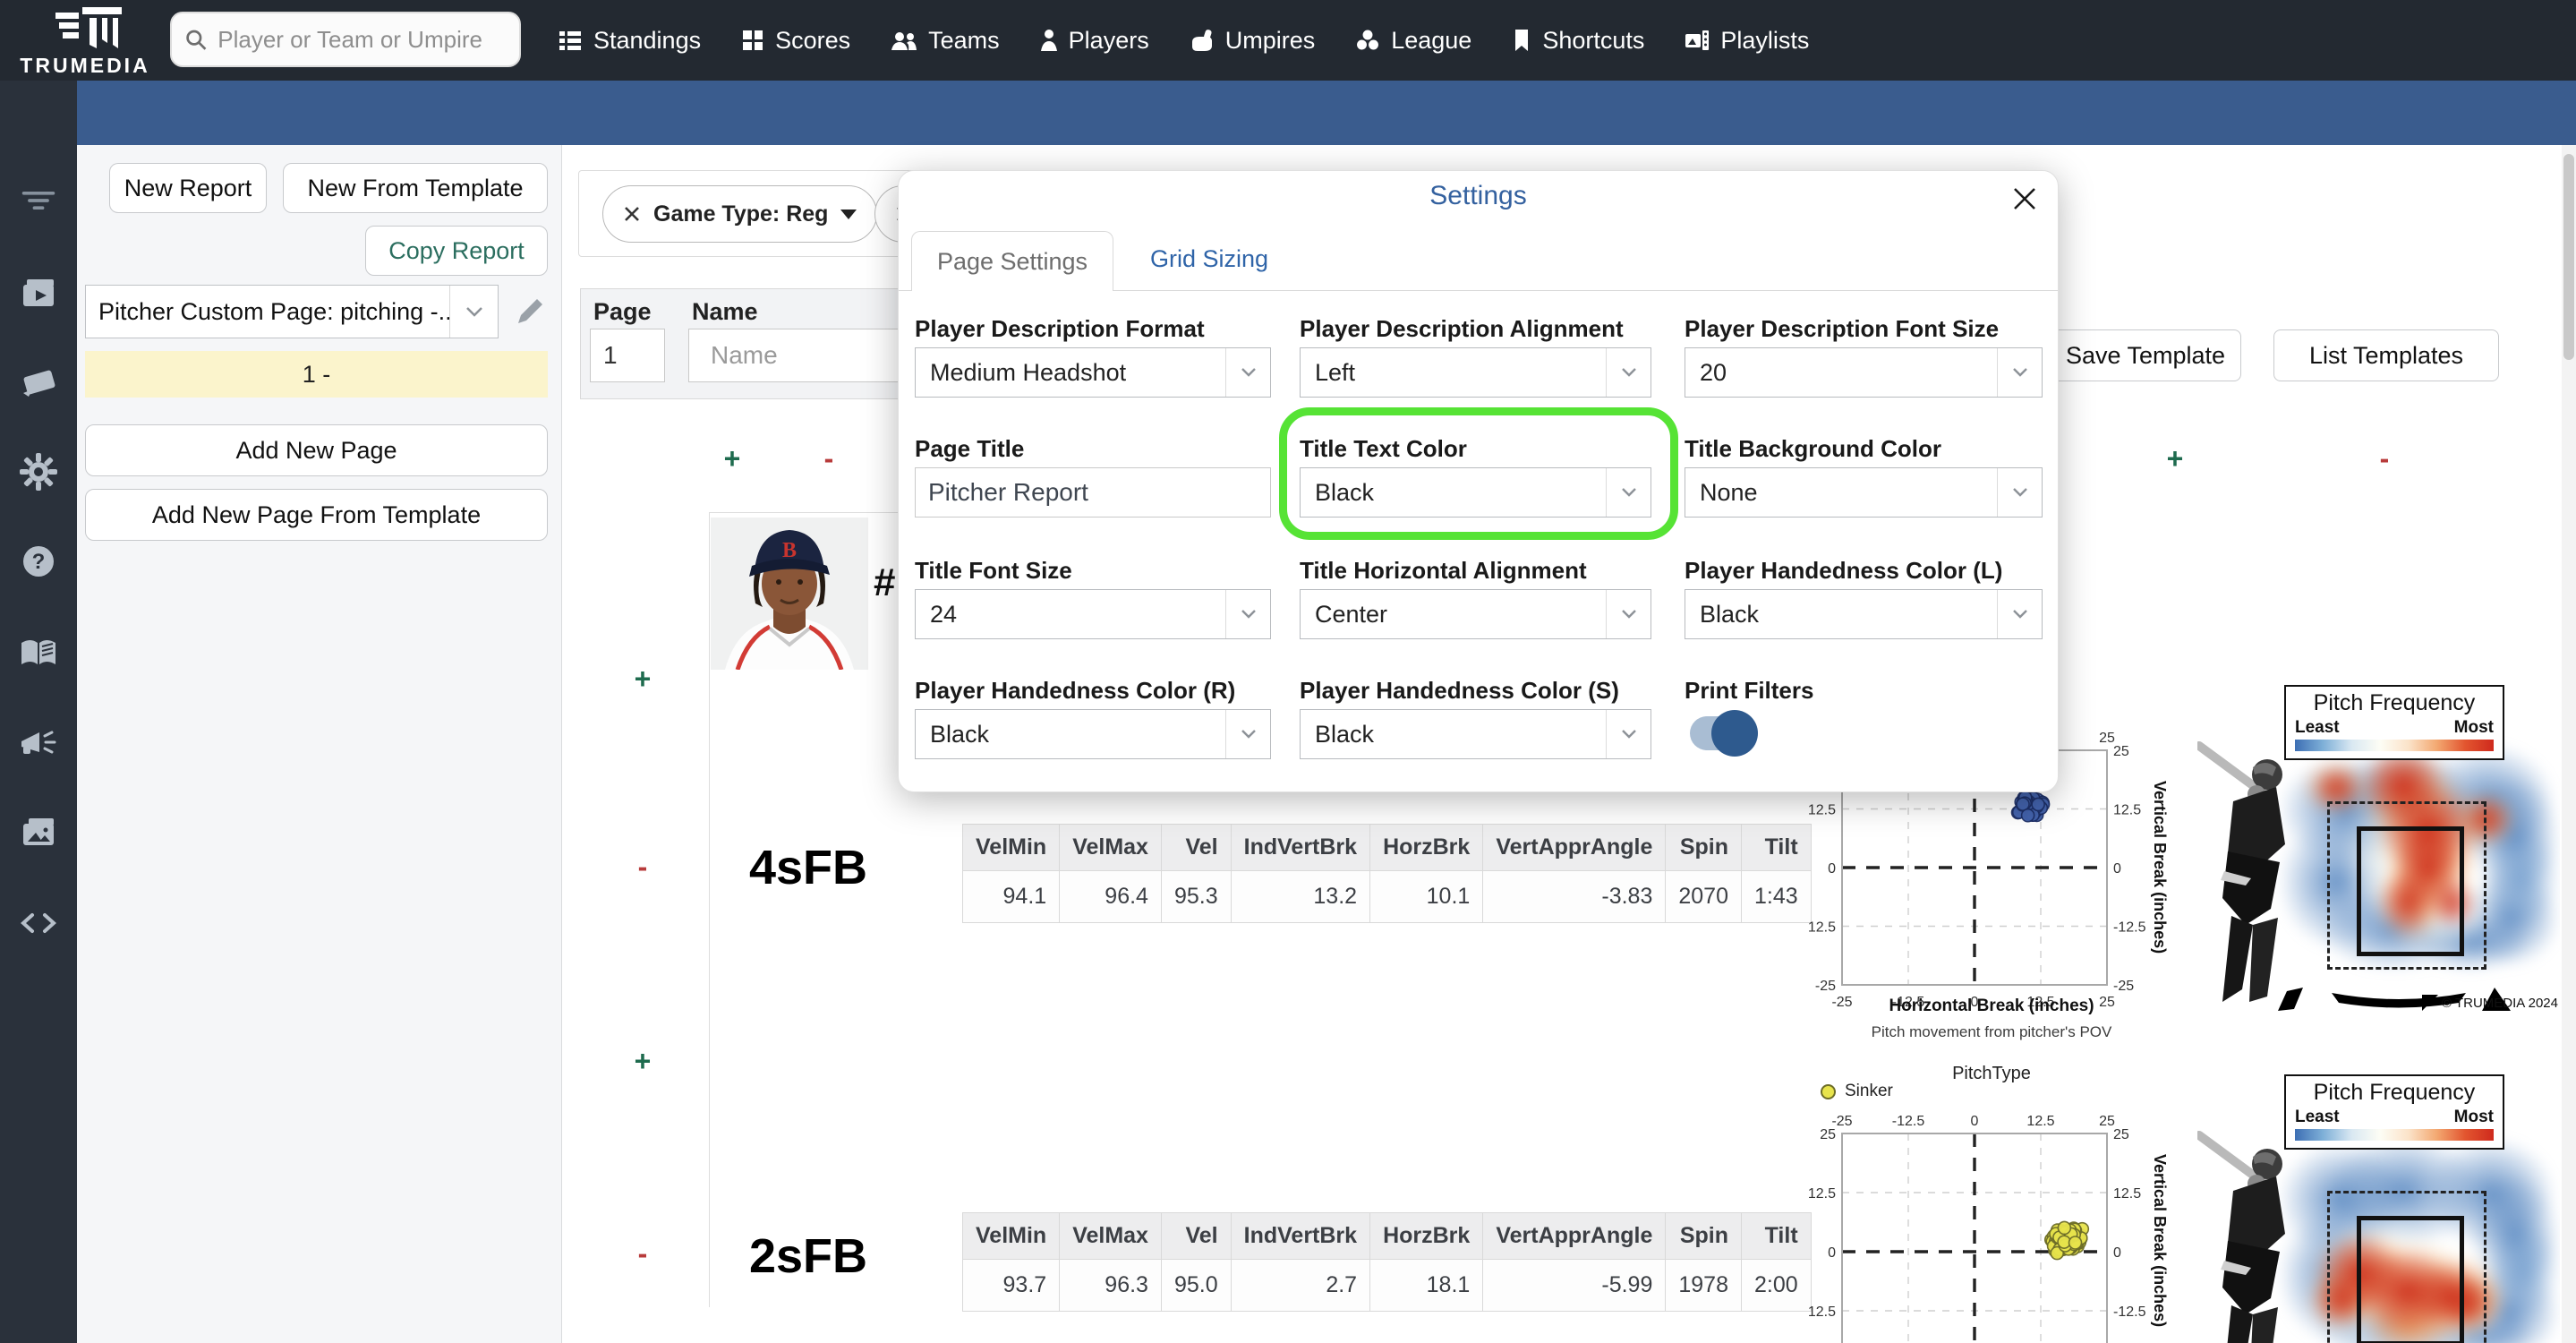 The width and height of the screenshot is (2576, 1343). What do you see at coordinates (1270, 40) in the screenshot?
I see `nav-label: Umpires` at bounding box center [1270, 40].